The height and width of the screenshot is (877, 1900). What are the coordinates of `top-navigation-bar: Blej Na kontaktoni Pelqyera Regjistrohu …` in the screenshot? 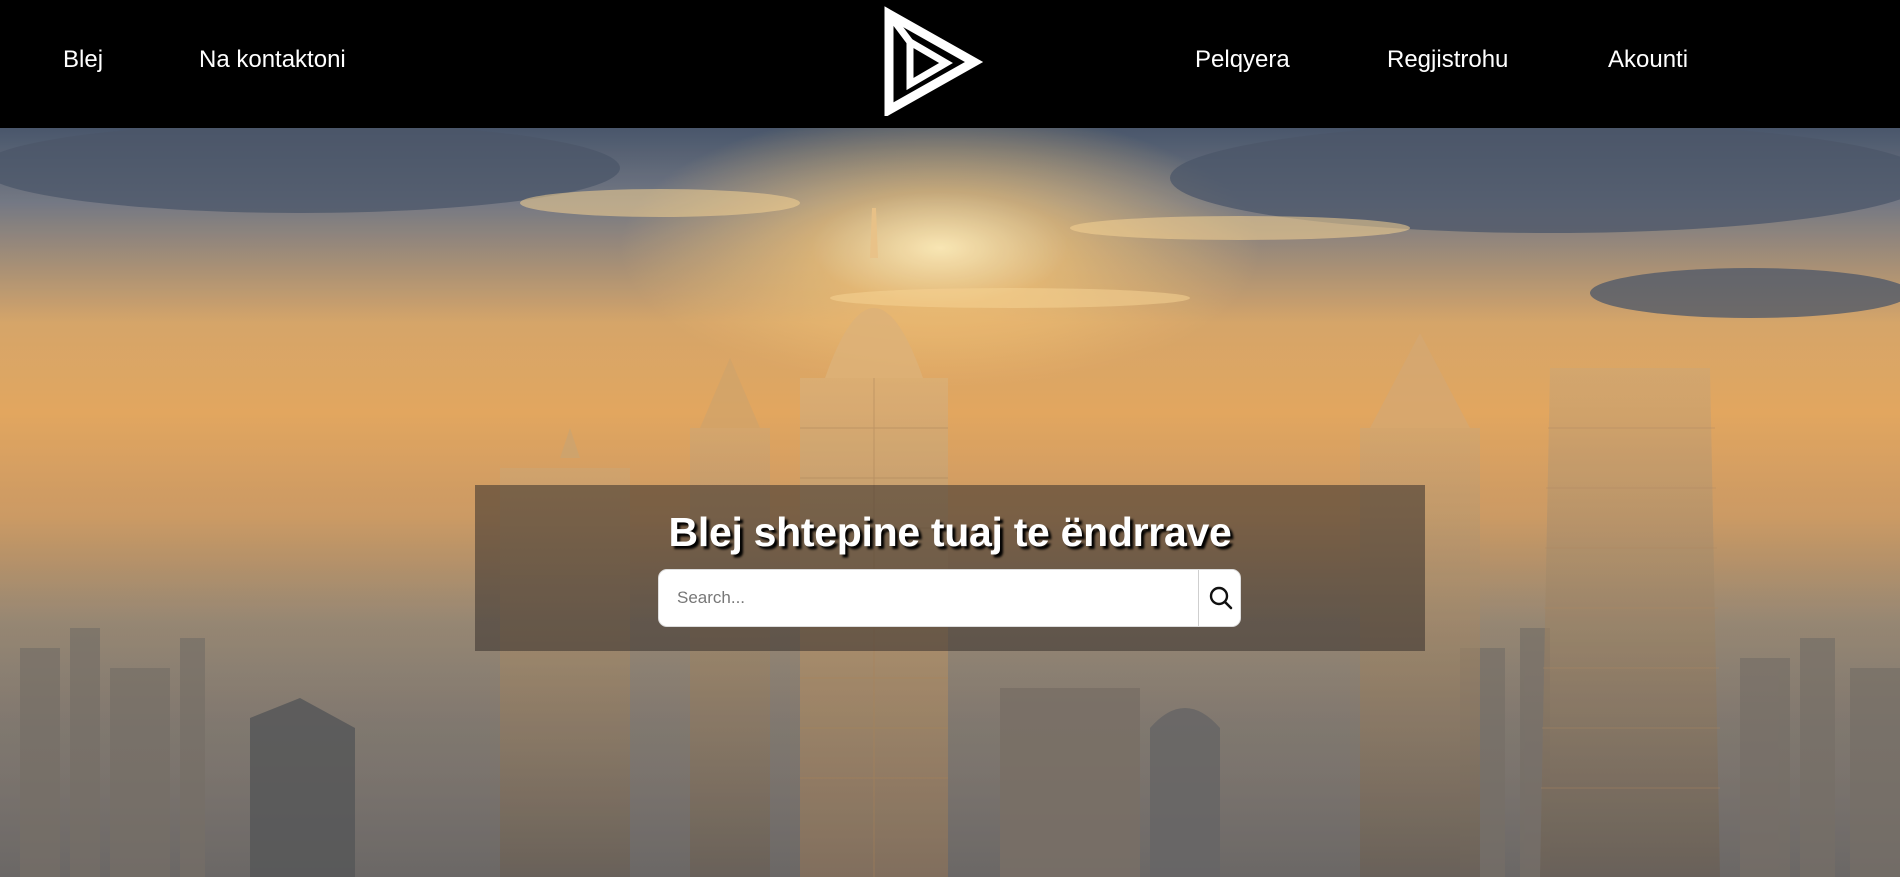 It's located at (950, 64).